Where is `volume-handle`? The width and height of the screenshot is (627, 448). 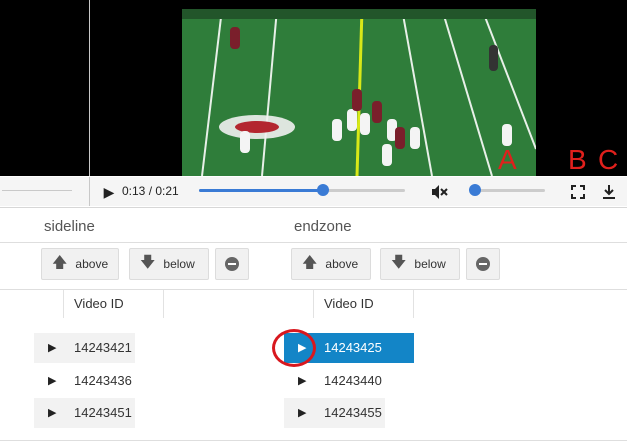
volume-handle is located at coordinates (475, 190).